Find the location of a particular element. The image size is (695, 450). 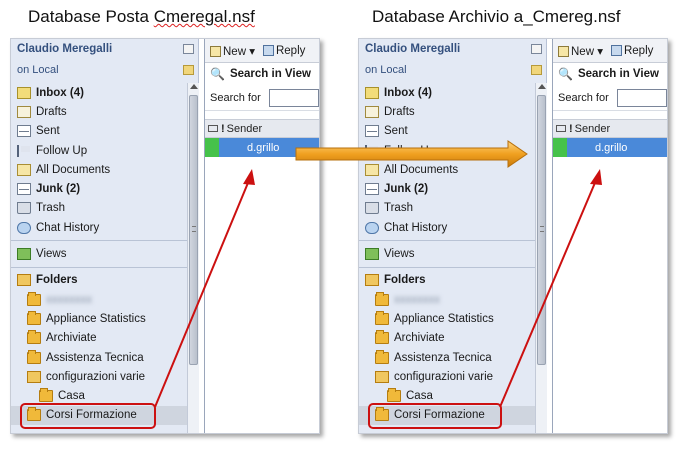

reply-icon is located at coordinates (268, 50).